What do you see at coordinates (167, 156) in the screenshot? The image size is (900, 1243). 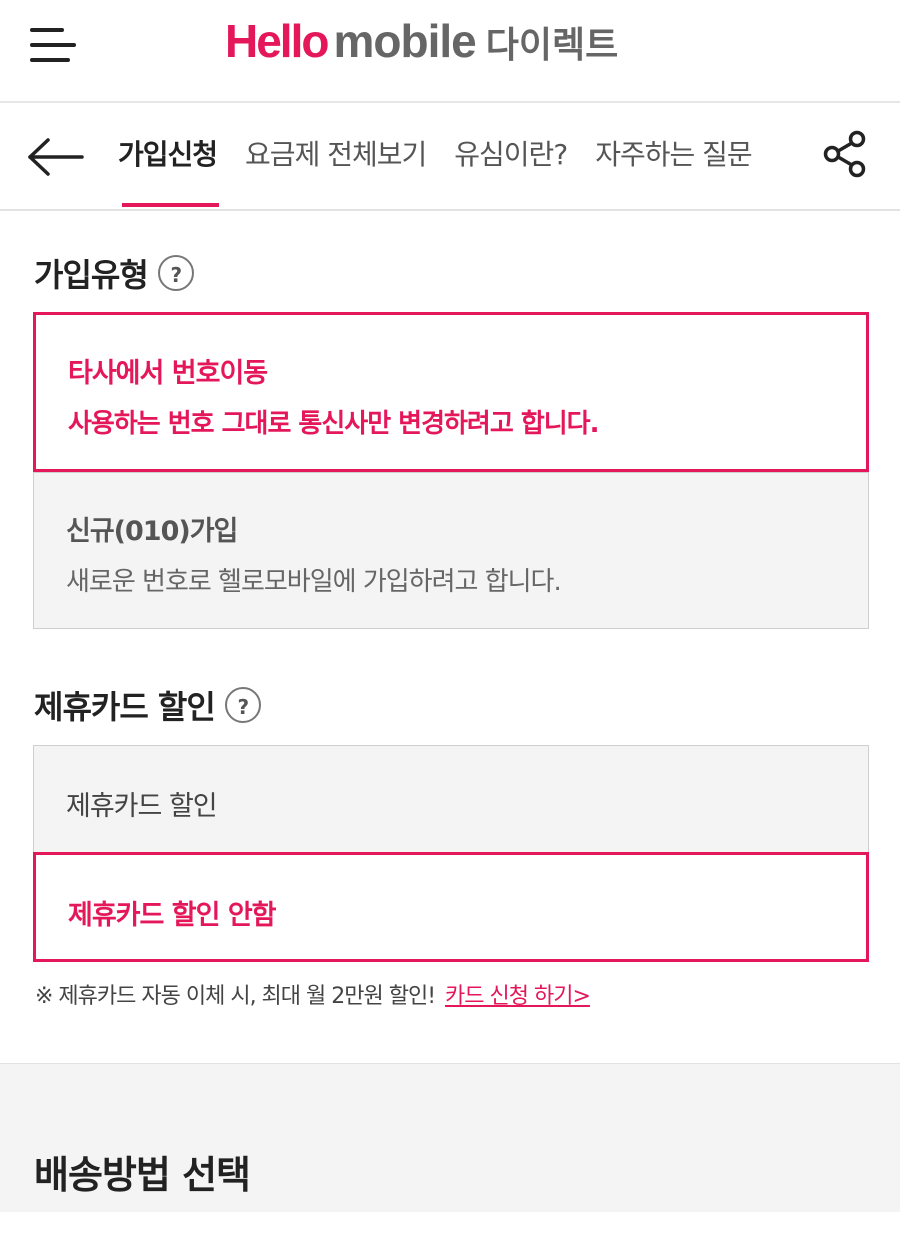 I see `tab-join: 가입신청` at bounding box center [167, 156].